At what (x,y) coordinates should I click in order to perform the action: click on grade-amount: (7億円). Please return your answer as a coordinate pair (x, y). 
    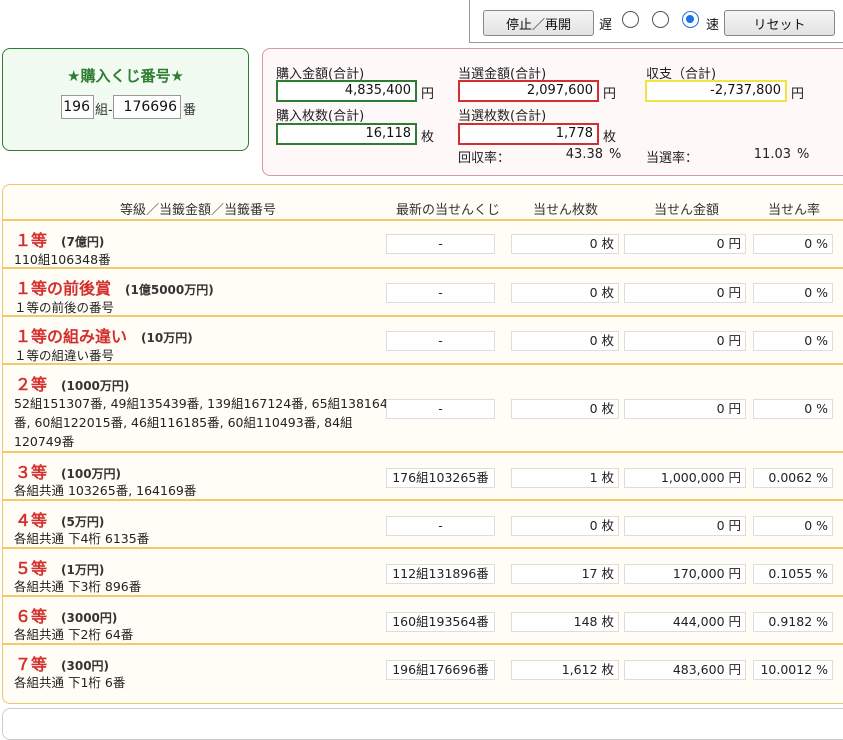
    Looking at the image, I should click on (83, 242).